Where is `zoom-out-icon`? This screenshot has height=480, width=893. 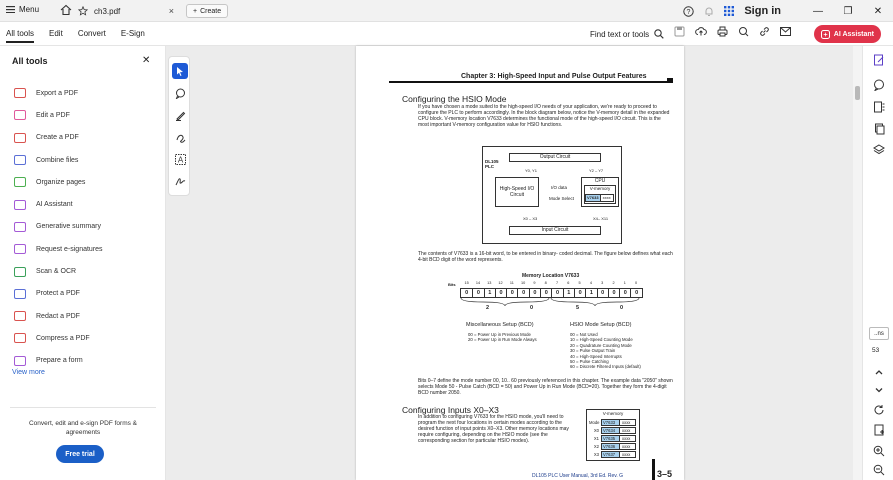
zoom-out-icon is located at coordinates (879, 470).